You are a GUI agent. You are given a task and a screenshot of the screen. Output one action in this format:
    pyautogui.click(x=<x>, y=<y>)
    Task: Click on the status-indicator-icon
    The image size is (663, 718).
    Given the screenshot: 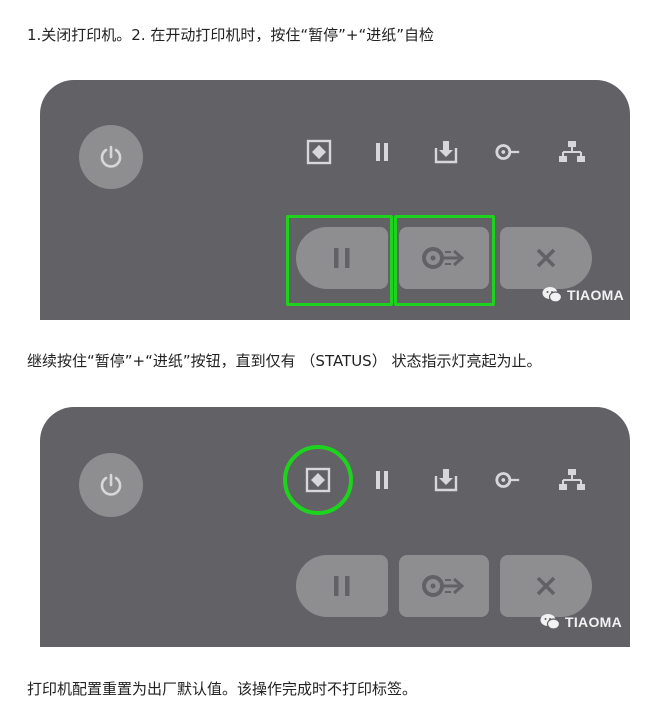 What is the action you would take?
    pyautogui.click(x=319, y=152)
    